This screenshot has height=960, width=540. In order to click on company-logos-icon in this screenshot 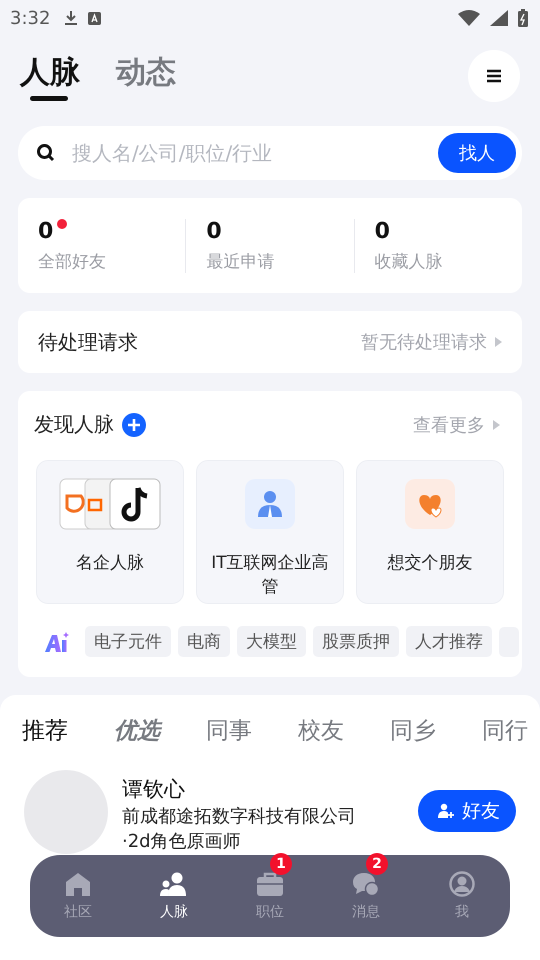, I will do `click(110, 504)`.